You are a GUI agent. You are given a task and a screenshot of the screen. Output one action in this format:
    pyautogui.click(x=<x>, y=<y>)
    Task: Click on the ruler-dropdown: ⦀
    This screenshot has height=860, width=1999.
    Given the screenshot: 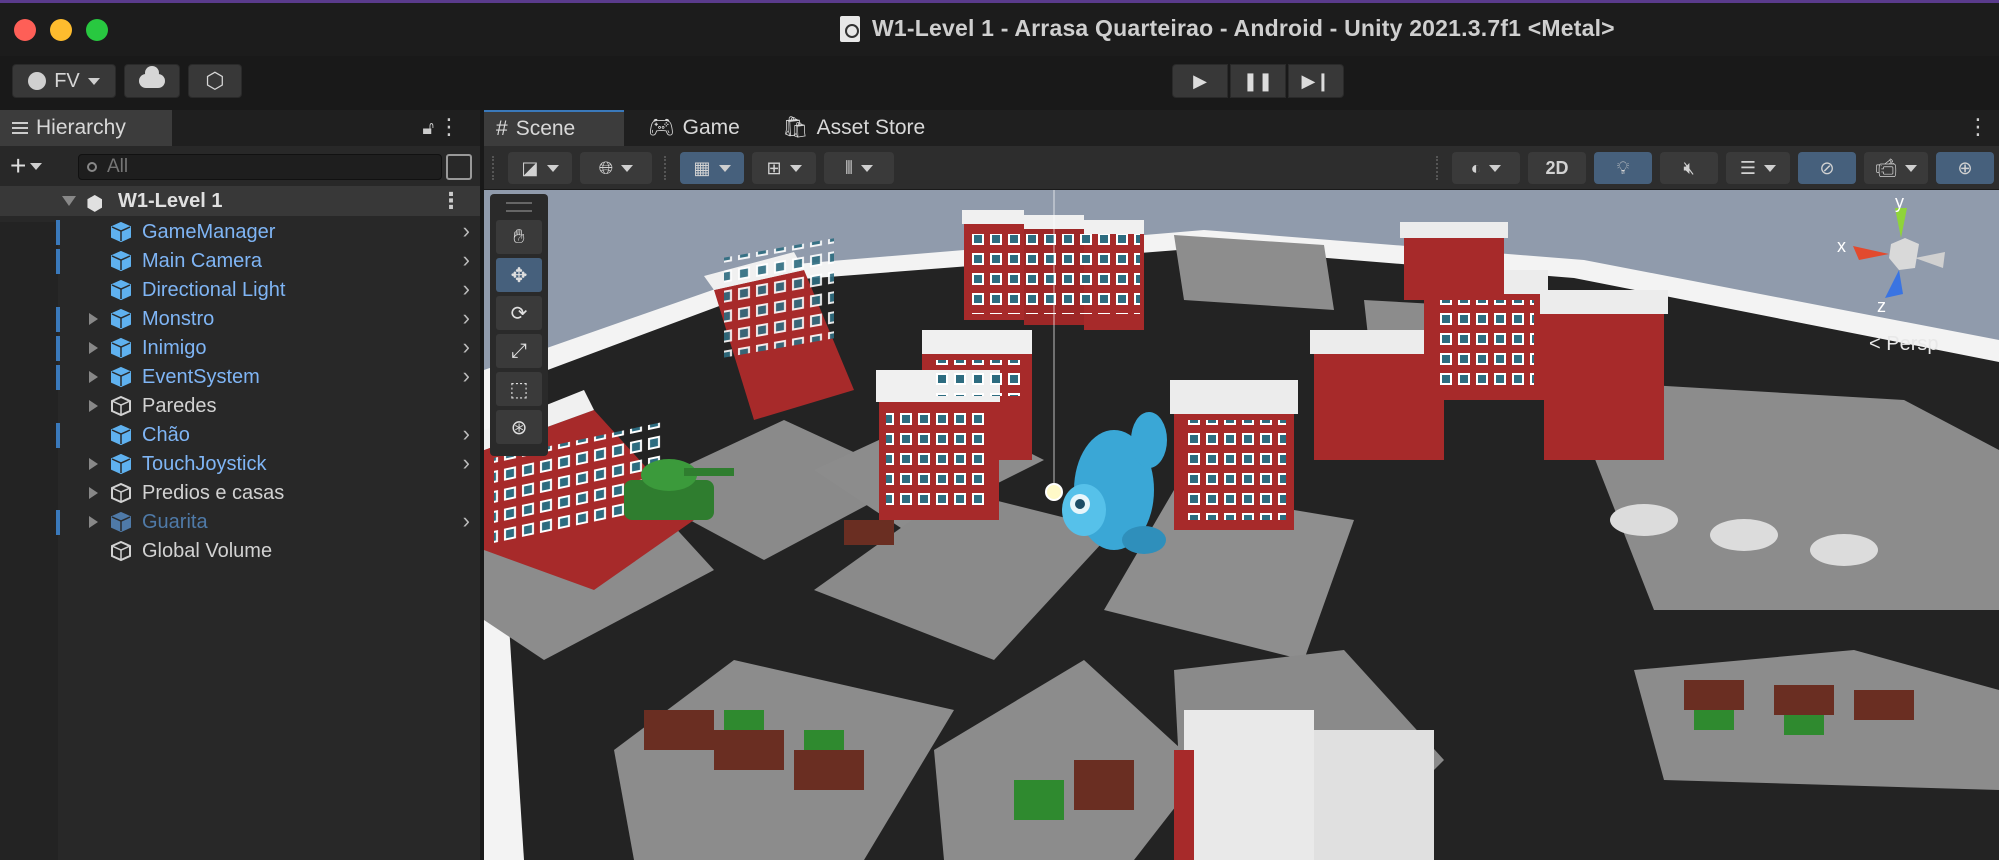 What is the action you would take?
    pyautogui.click(x=859, y=168)
    